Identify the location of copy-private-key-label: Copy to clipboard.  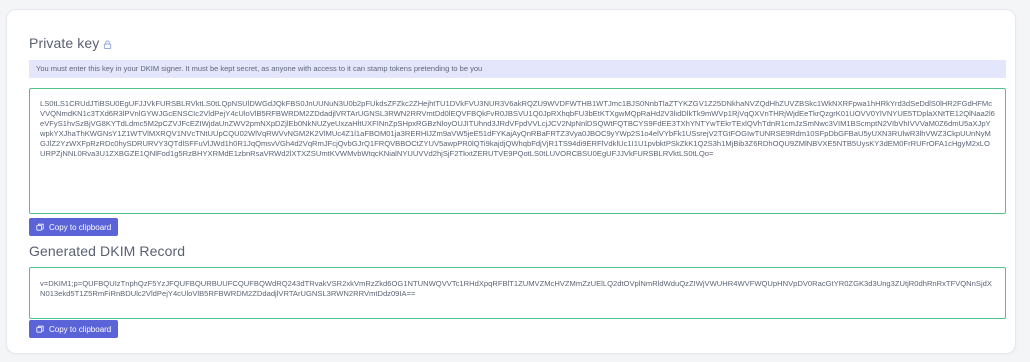
(80, 227).